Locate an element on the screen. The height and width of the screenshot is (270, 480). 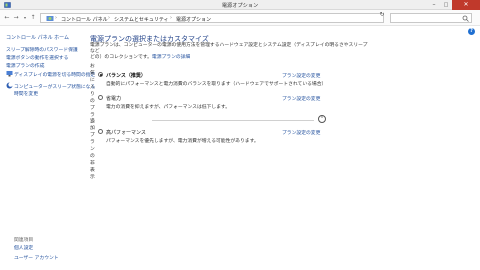
power-plan-details-link: 電源プランの詳細 is located at coordinates (171, 57).